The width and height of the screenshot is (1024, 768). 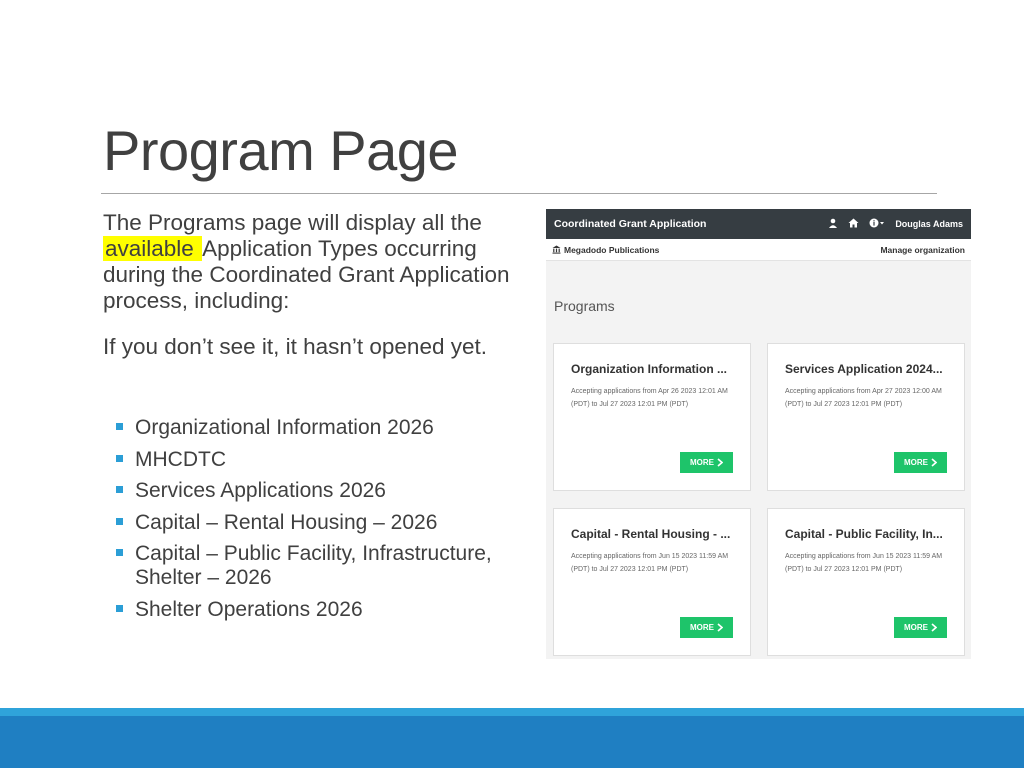 What do you see at coordinates (512, 742) in the screenshot?
I see `footer-bar` at bounding box center [512, 742].